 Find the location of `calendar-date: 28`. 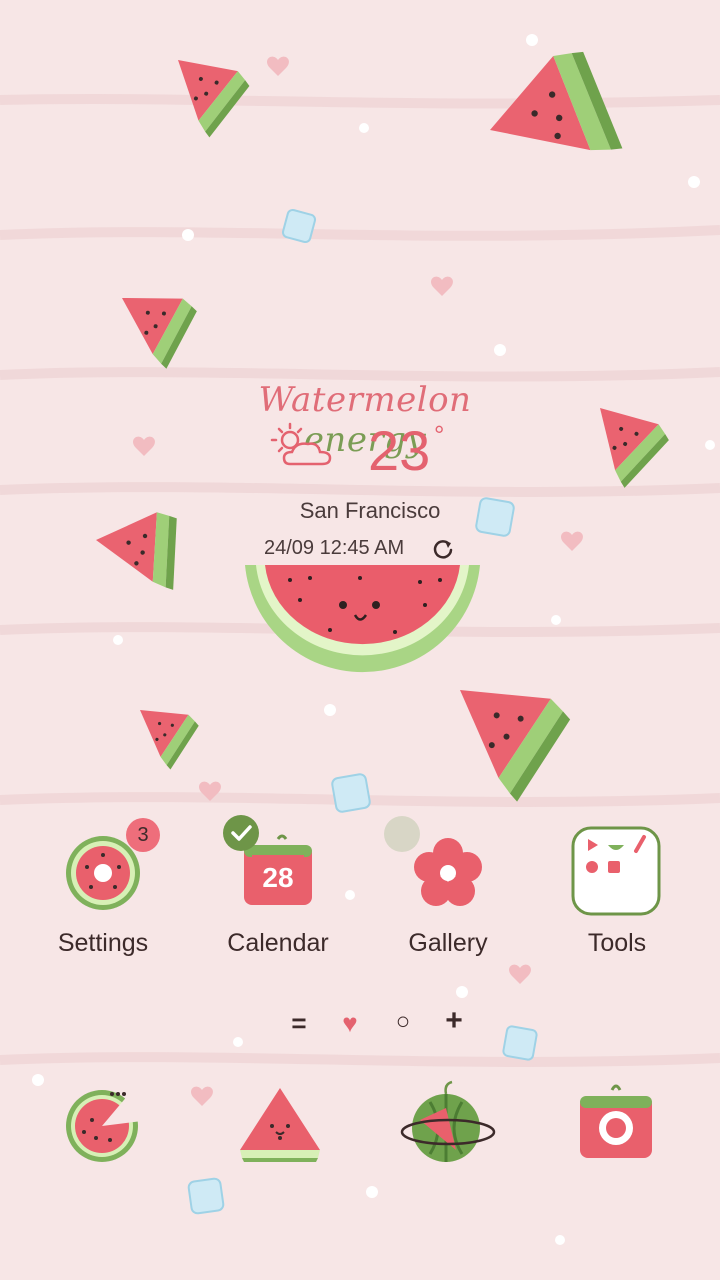

calendar-date: 28 is located at coordinates (277, 877).